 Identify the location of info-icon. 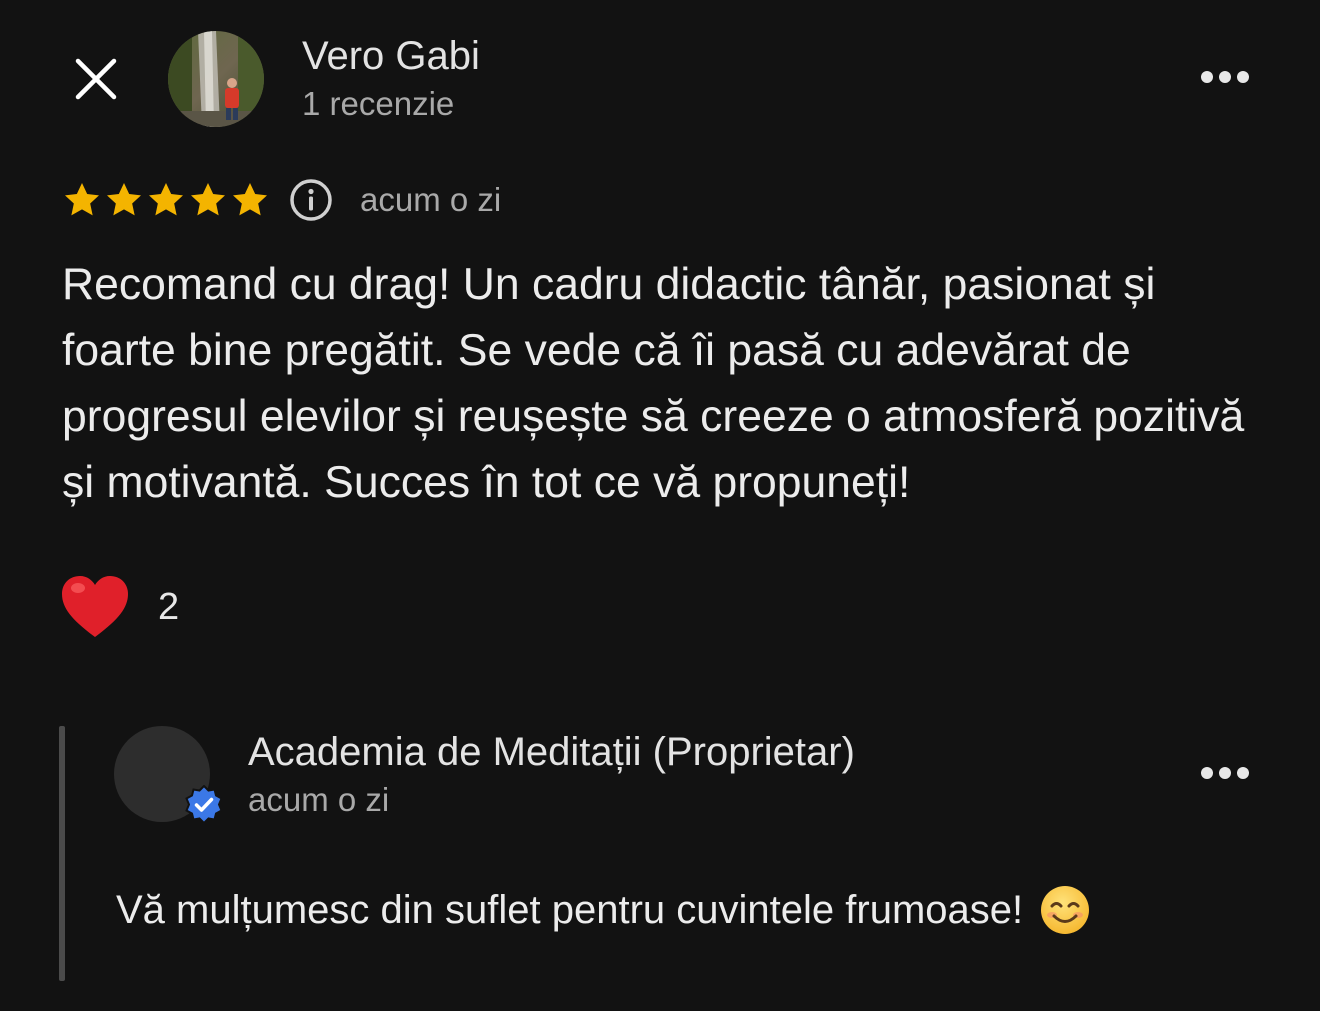
(311, 200).